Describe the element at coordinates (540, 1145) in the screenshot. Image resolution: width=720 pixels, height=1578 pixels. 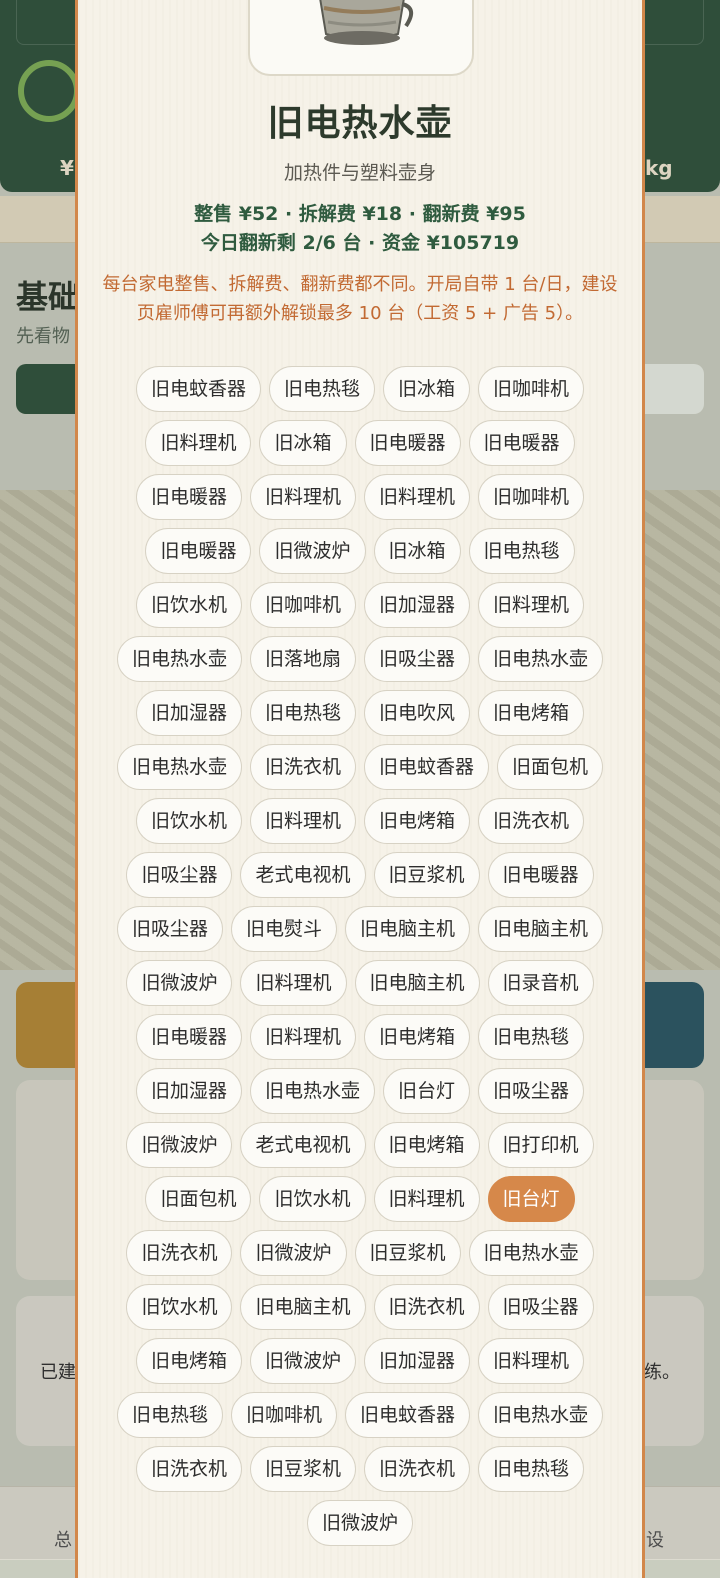
I see `item-chip: 旧打印机` at that location.